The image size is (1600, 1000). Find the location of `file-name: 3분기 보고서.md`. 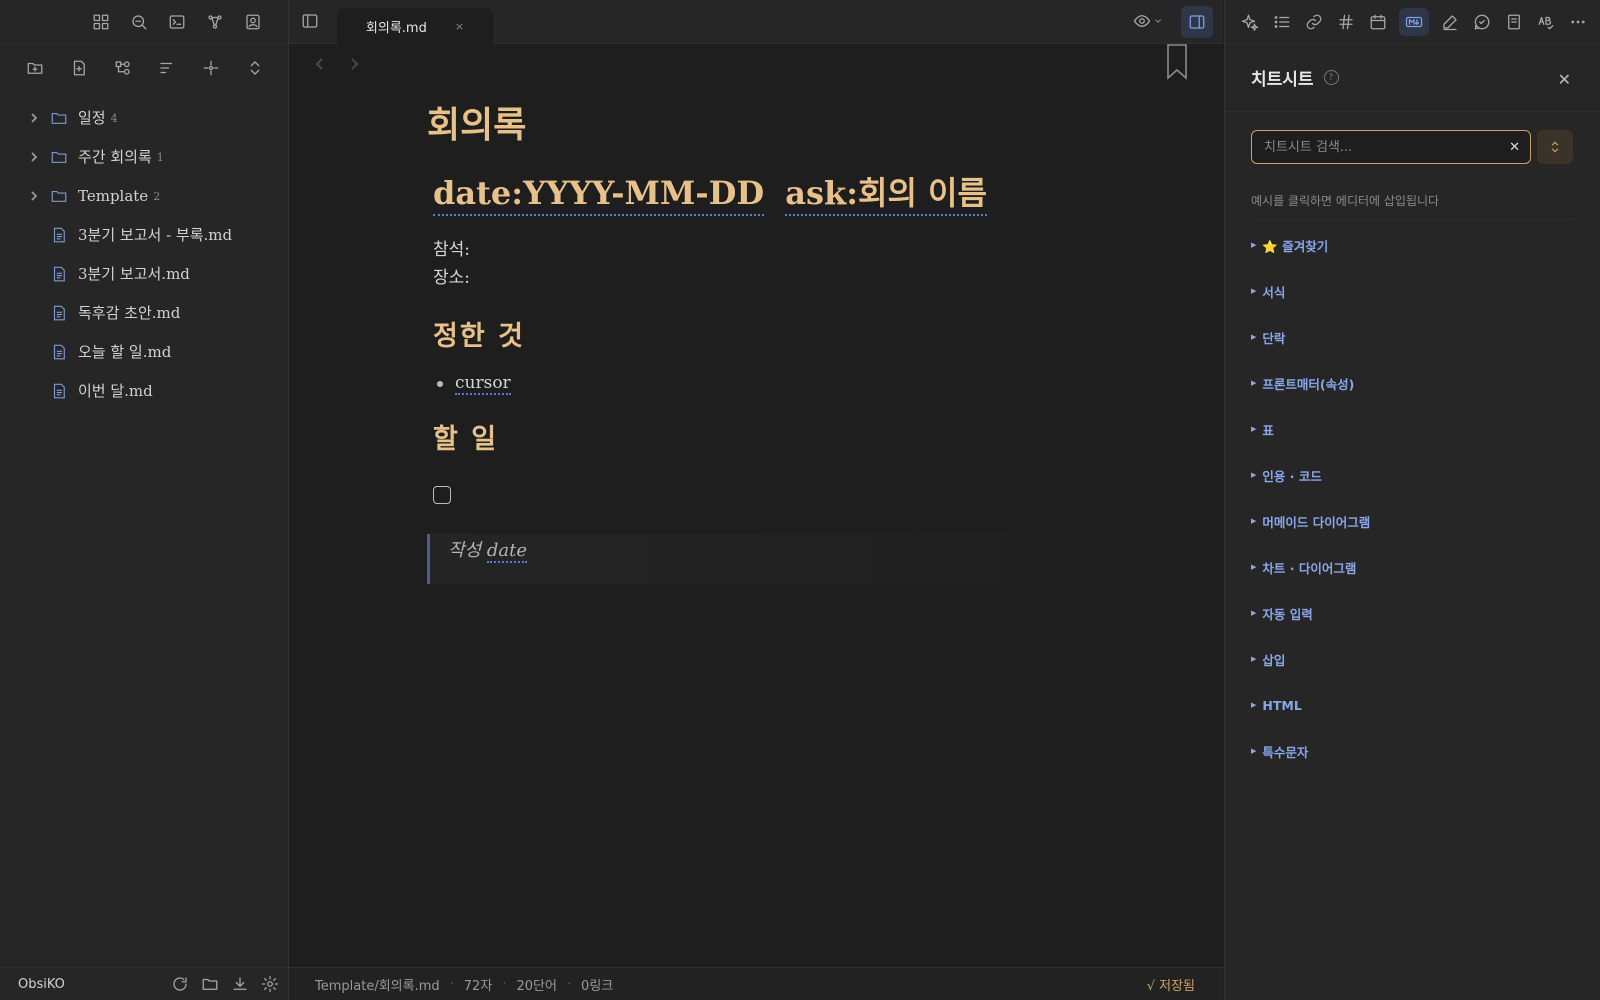

file-name: 3분기 보고서.md is located at coordinates (134, 274).